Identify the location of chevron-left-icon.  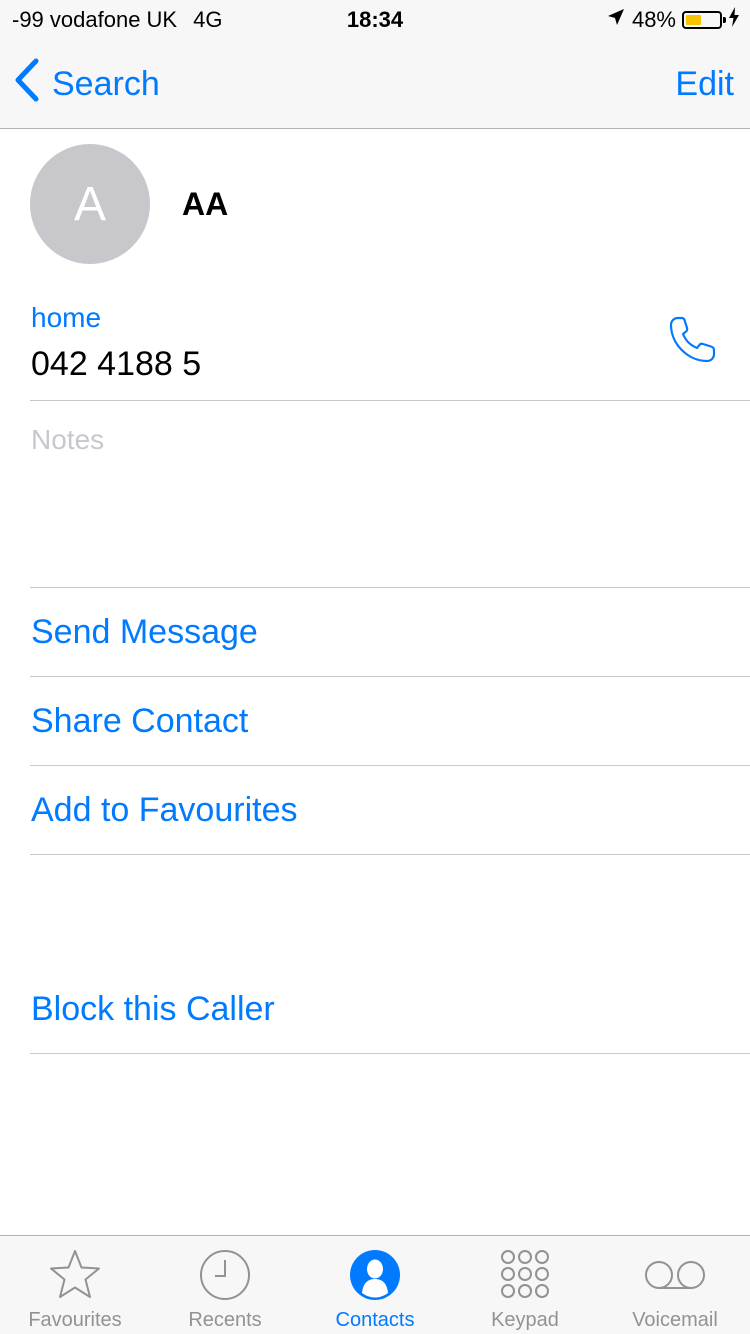
(33, 84).